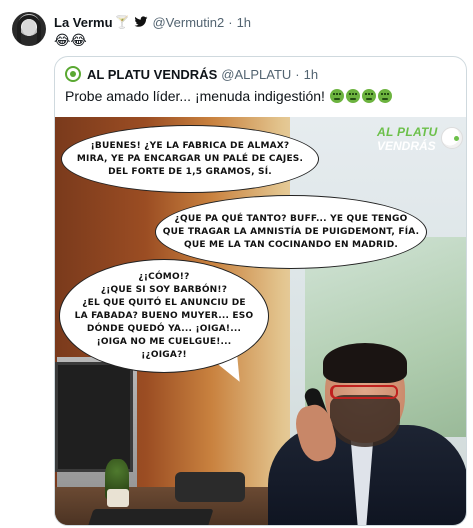 This screenshot has height=528, width=473. What do you see at coordinates (150, 517) in the screenshot?
I see `keyboard` at bounding box center [150, 517].